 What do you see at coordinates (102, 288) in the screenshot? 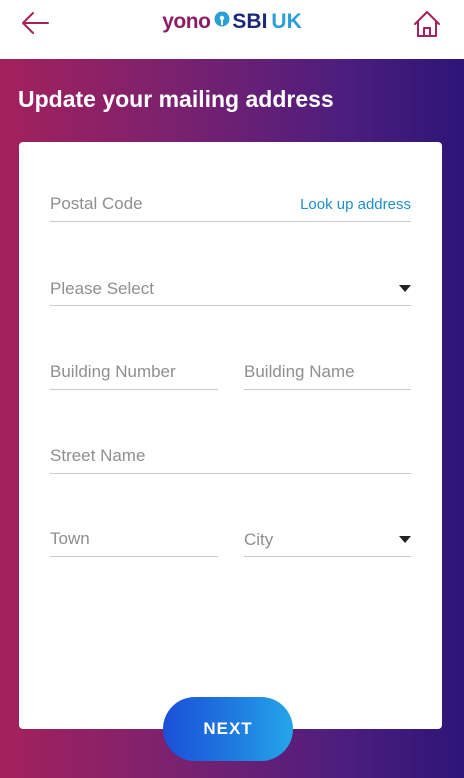
I see `address-select-value: Please Select` at bounding box center [102, 288].